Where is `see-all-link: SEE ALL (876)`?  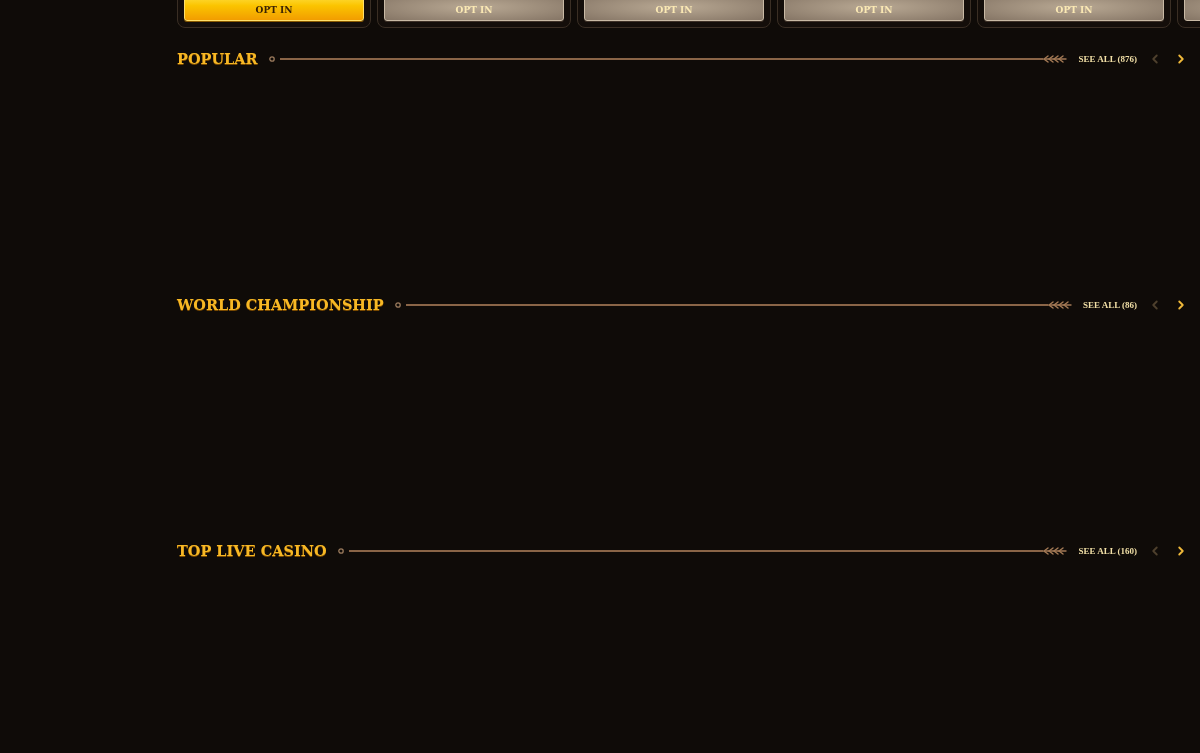
see-all-link: SEE ALL (876) is located at coordinates (1107, 59).